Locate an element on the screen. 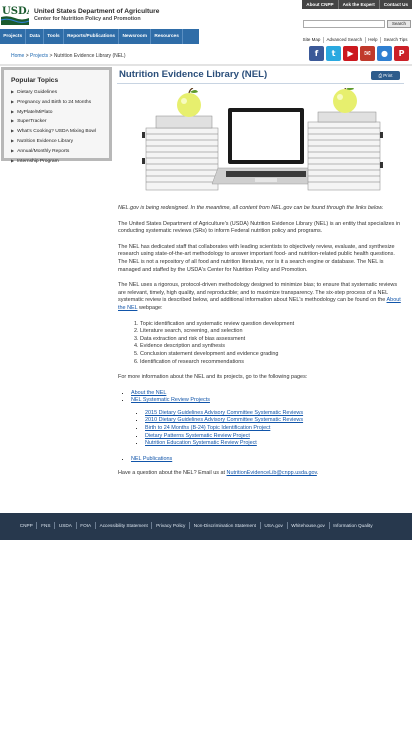  youtube-icon: ▶ is located at coordinates (350, 53).